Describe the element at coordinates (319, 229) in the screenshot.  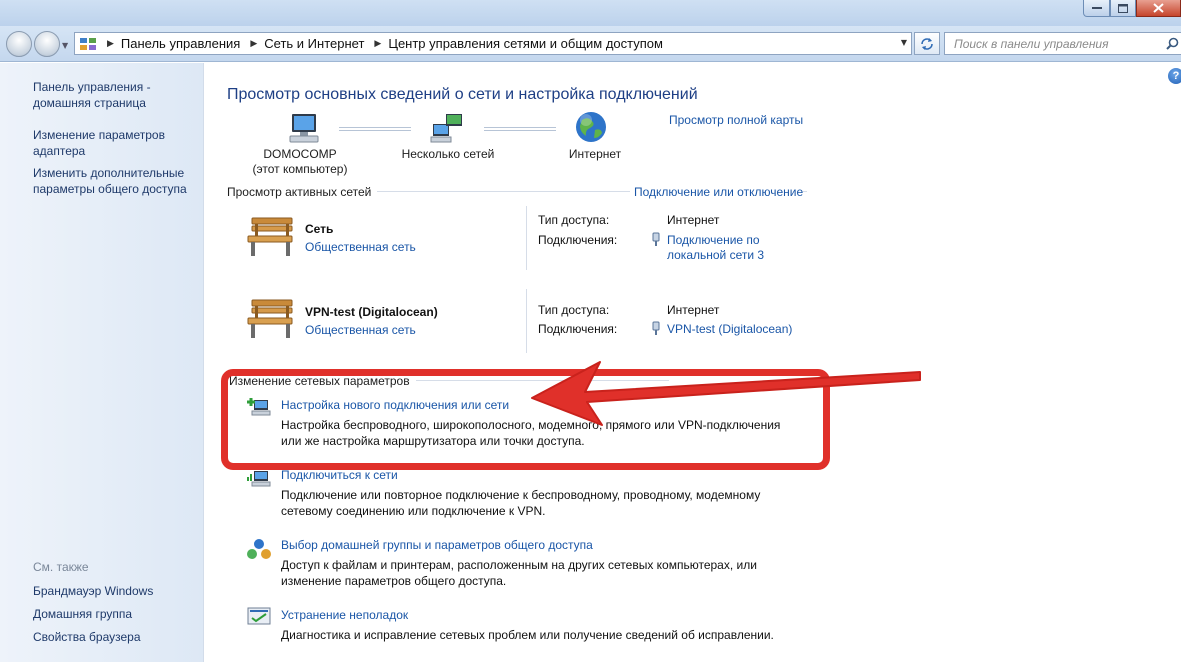
I see `network-name: Сеть` at that location.